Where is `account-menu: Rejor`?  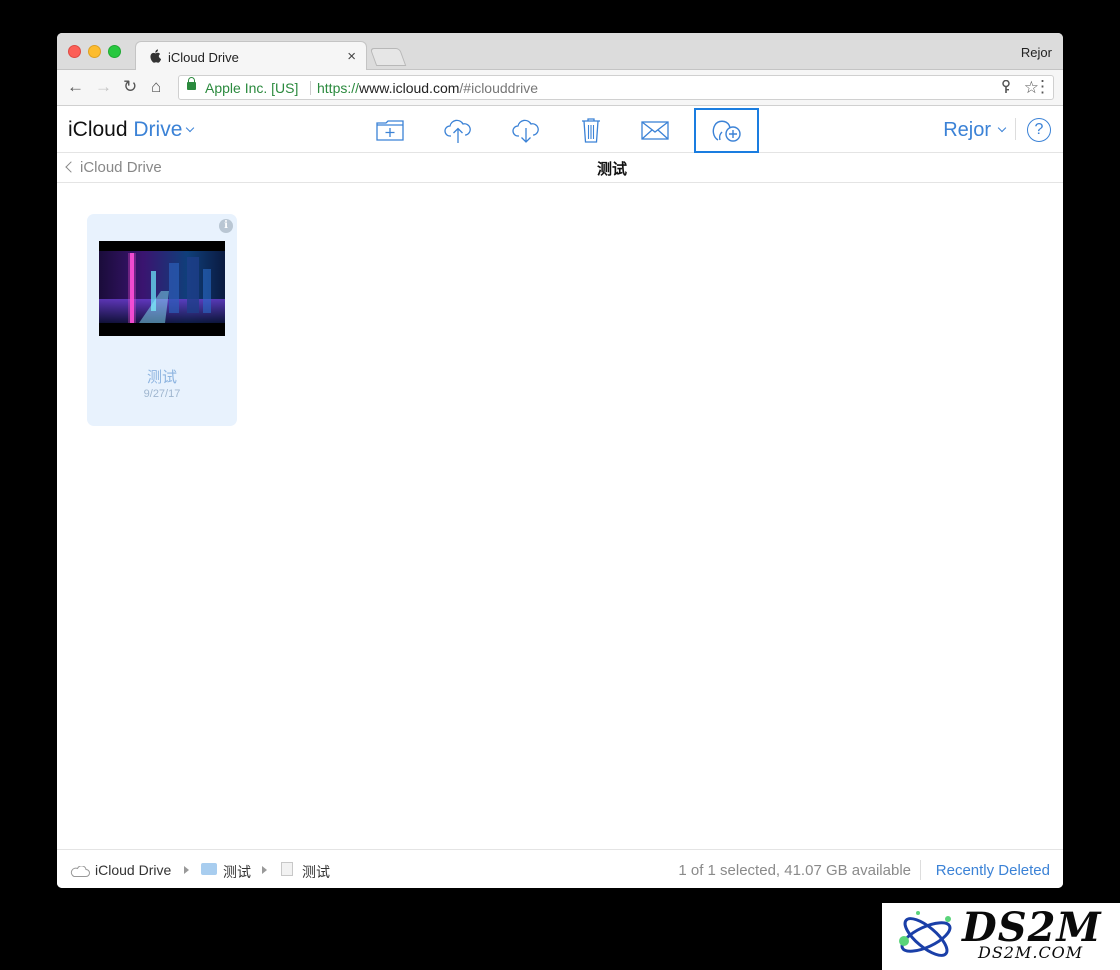 account-menu: Rejor is located at coordinates (975, 130).